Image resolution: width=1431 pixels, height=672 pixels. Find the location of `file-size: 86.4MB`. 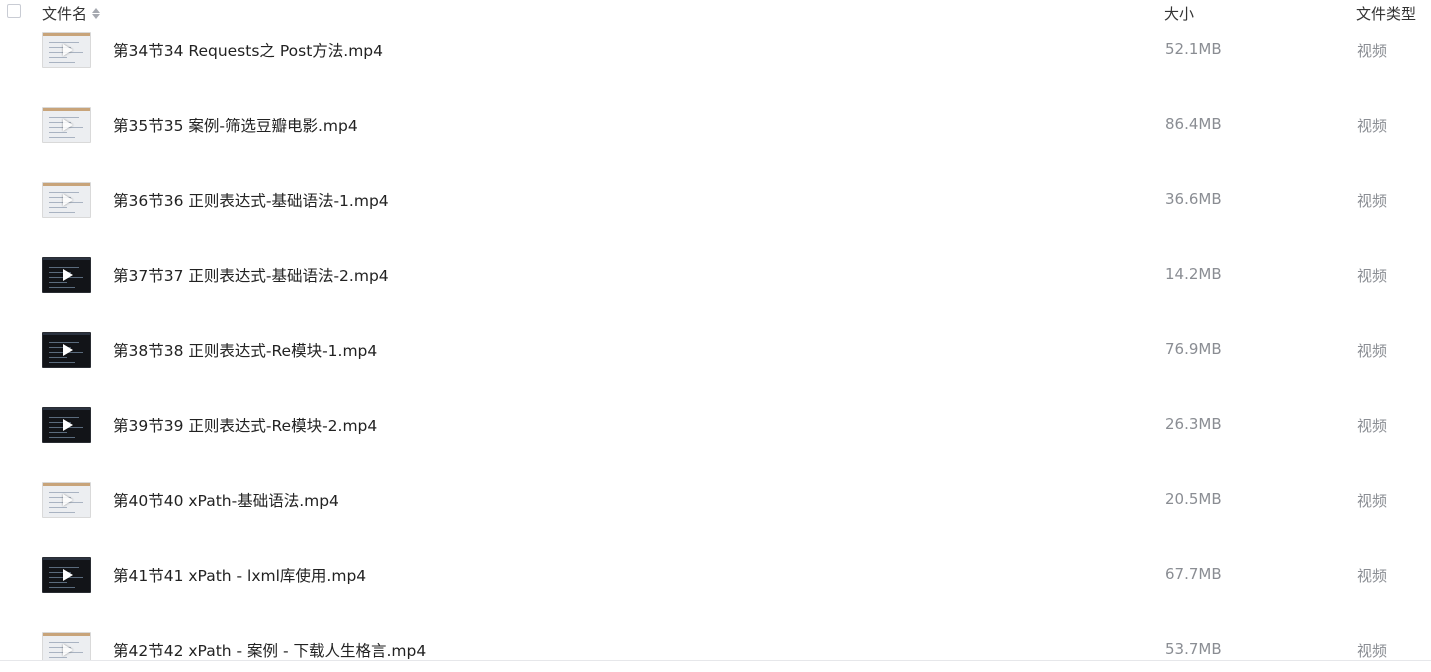

file-size: 86.4MB is located at coordinates (1193, 124).